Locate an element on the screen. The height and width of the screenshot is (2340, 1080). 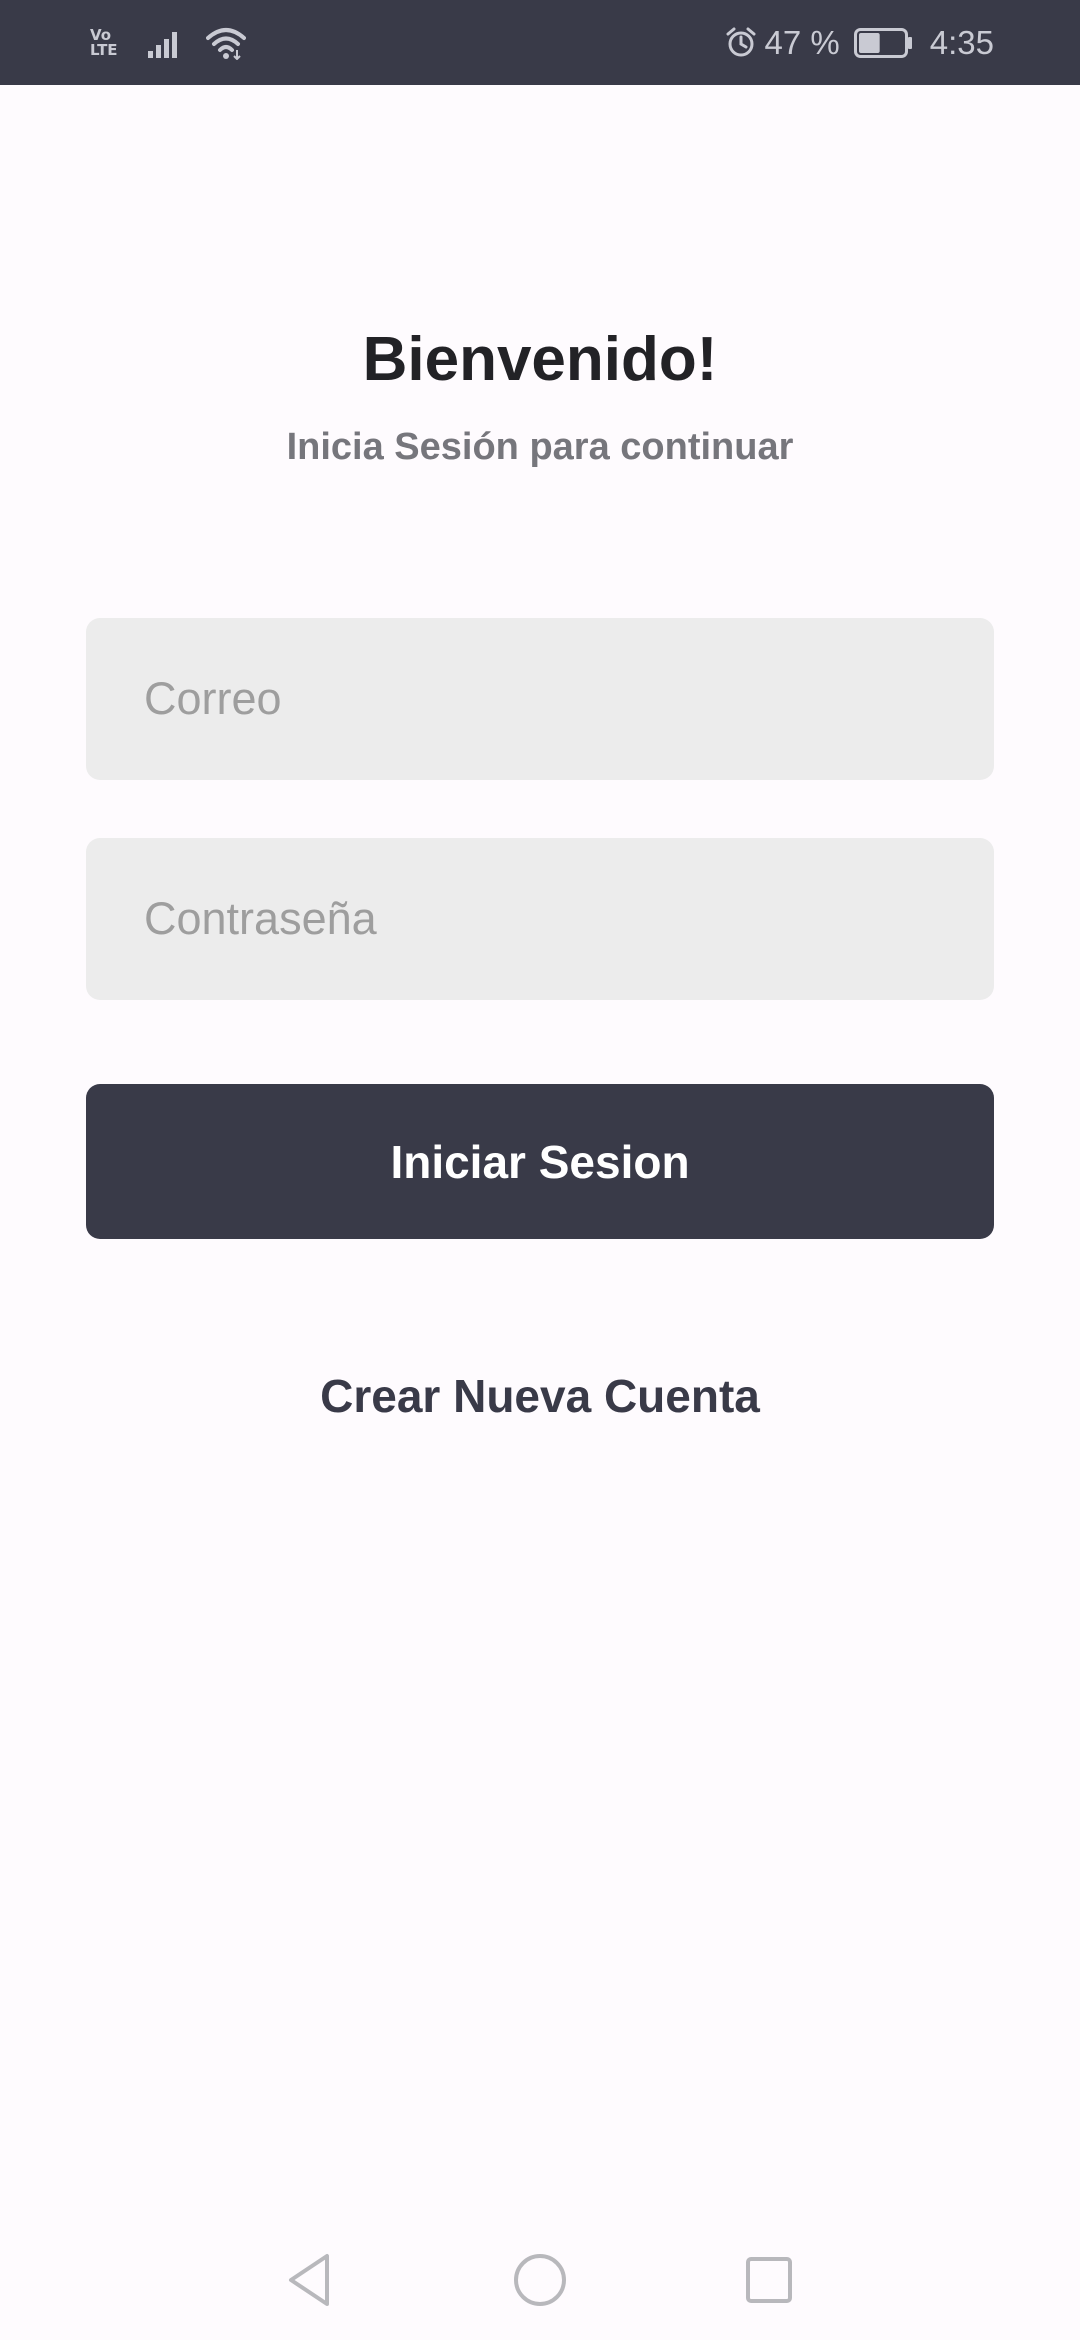
recents-icon is located at coordinates (769, 2280).